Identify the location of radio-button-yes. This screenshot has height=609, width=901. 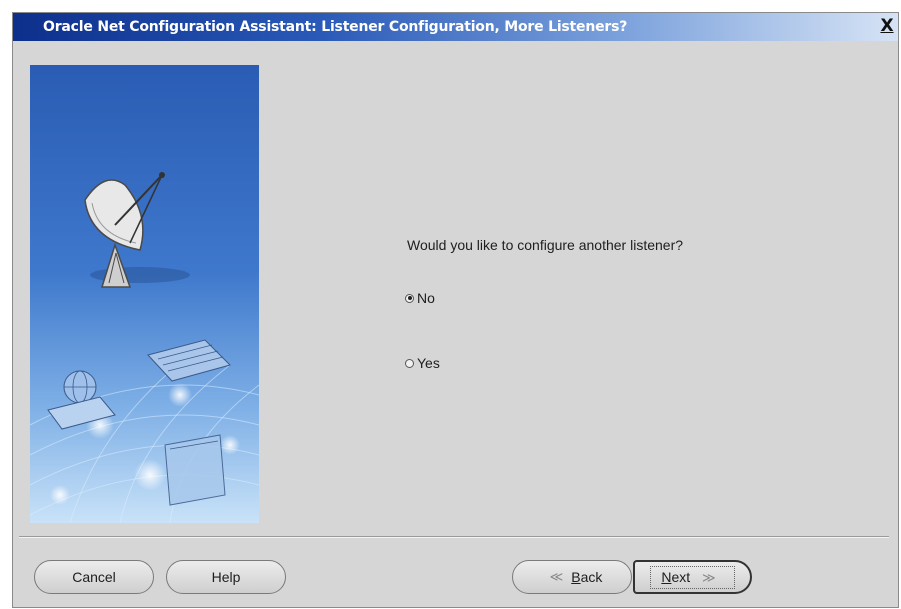
(409, 363).